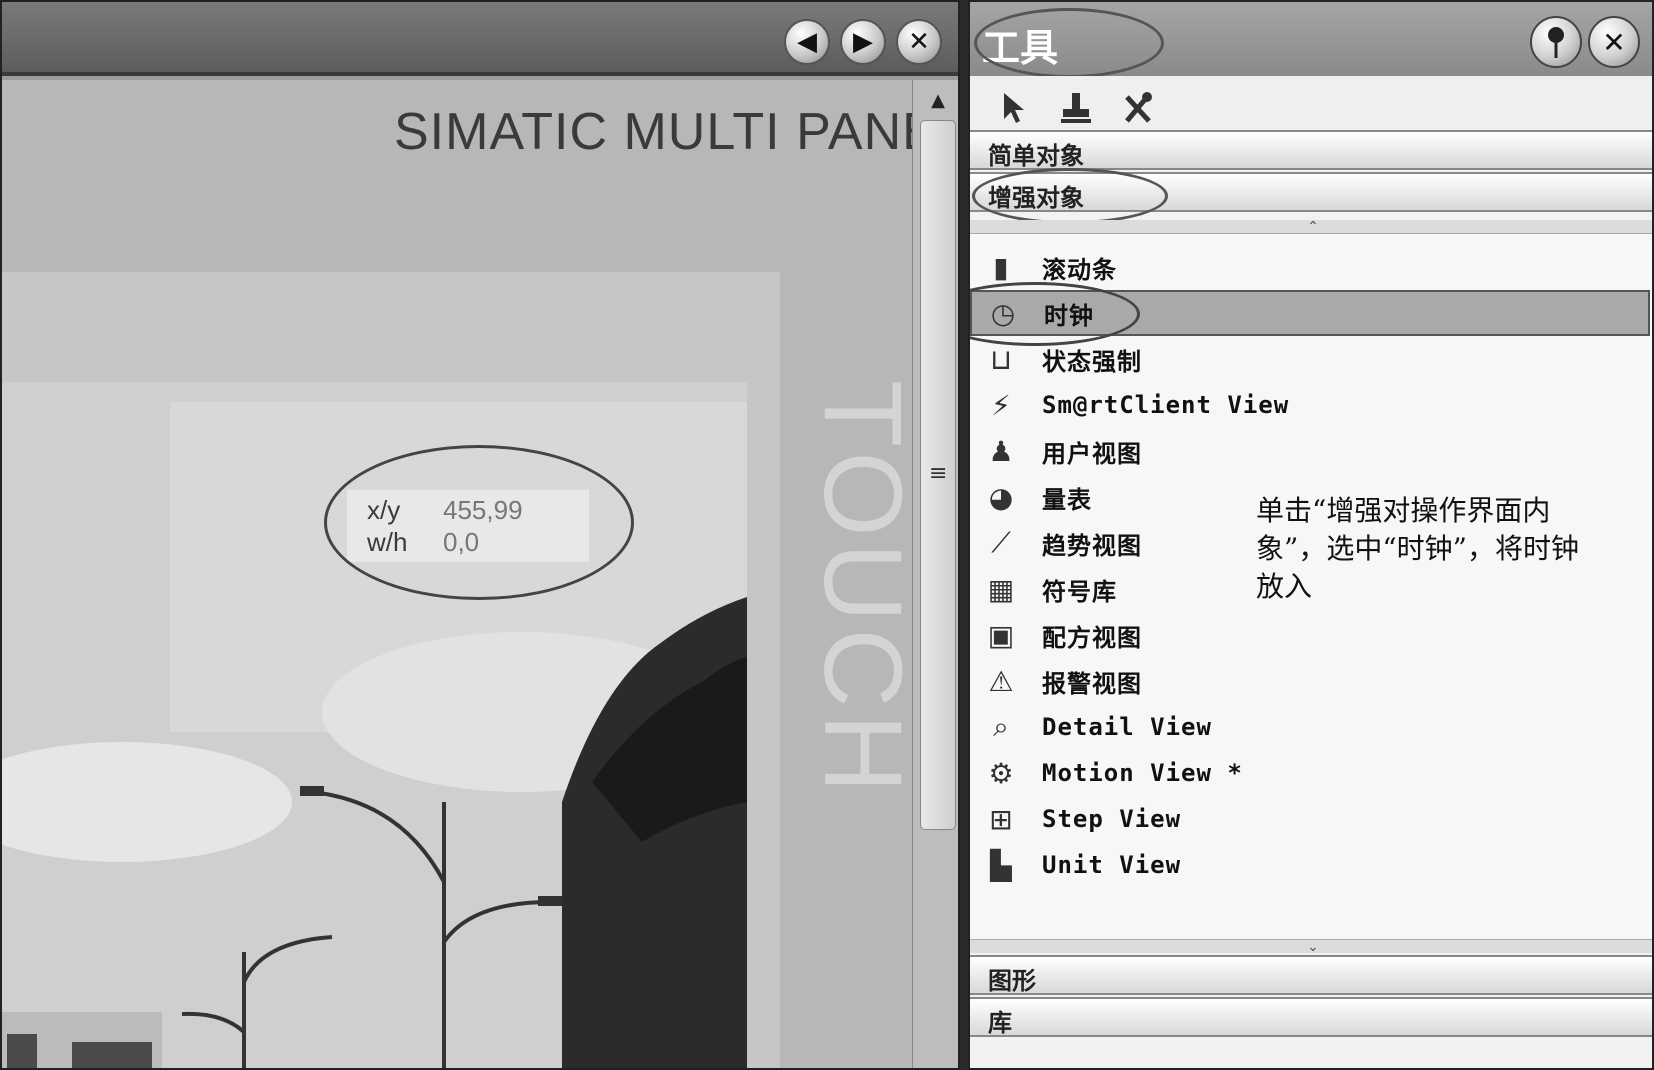  I want to click on user-icon: ♟, so click(1001, 451).